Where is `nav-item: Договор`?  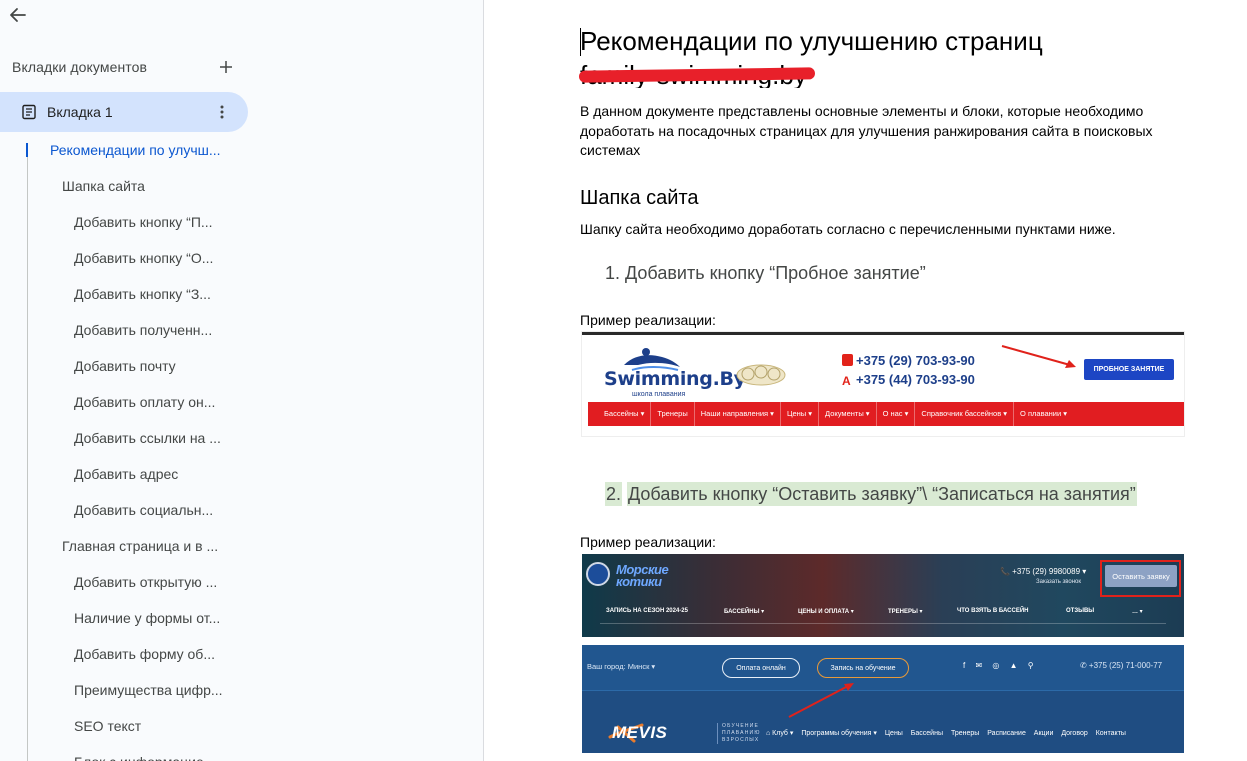
nav-item: Договор is located at coordinates (1074, 733).